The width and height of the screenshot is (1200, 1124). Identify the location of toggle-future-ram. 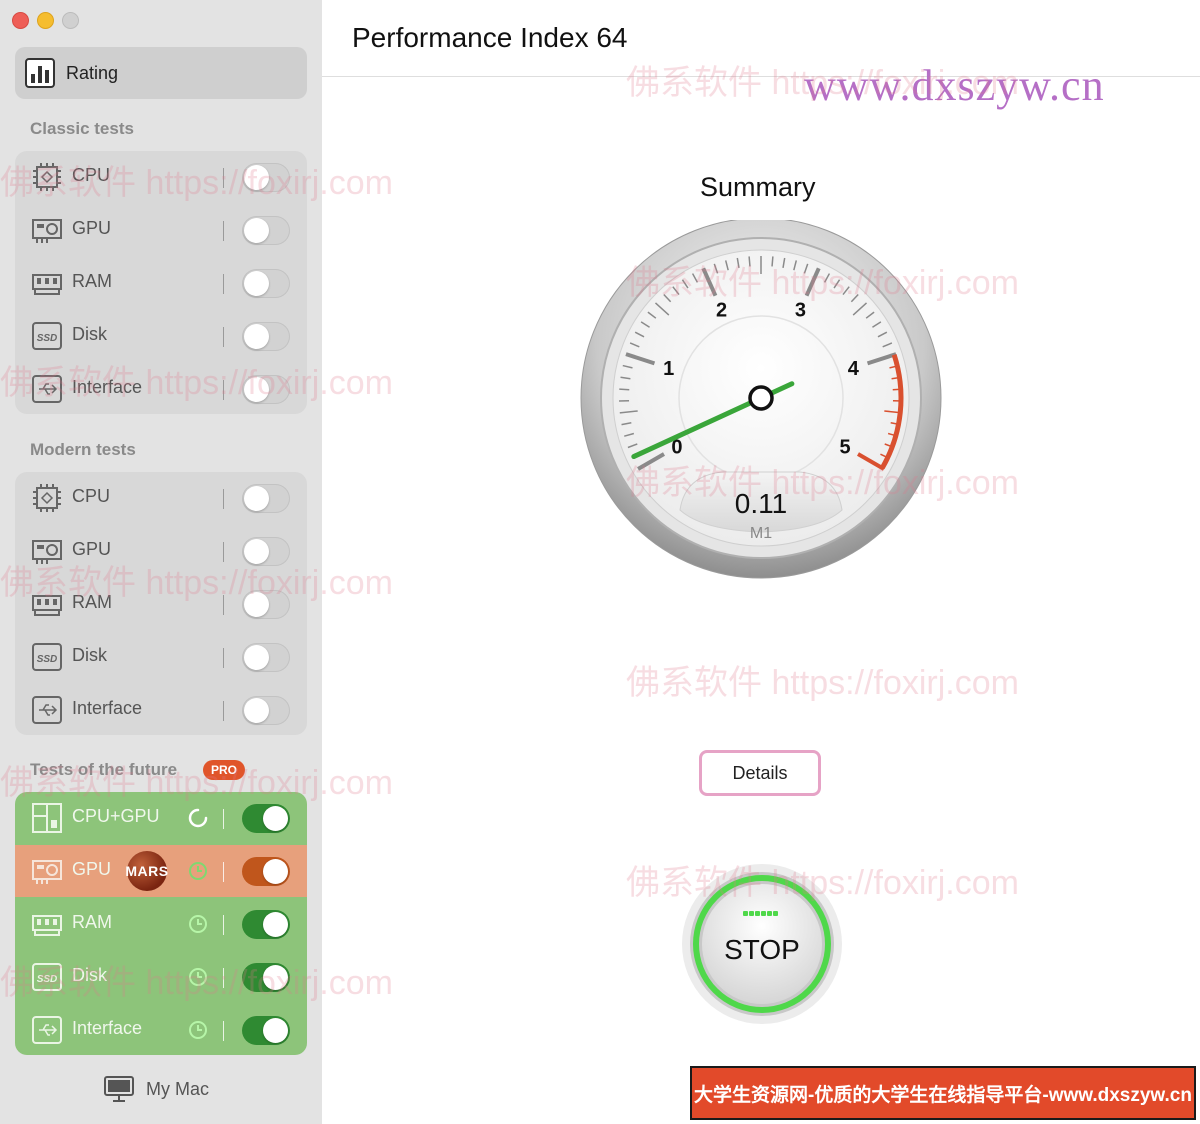
(266, 924).